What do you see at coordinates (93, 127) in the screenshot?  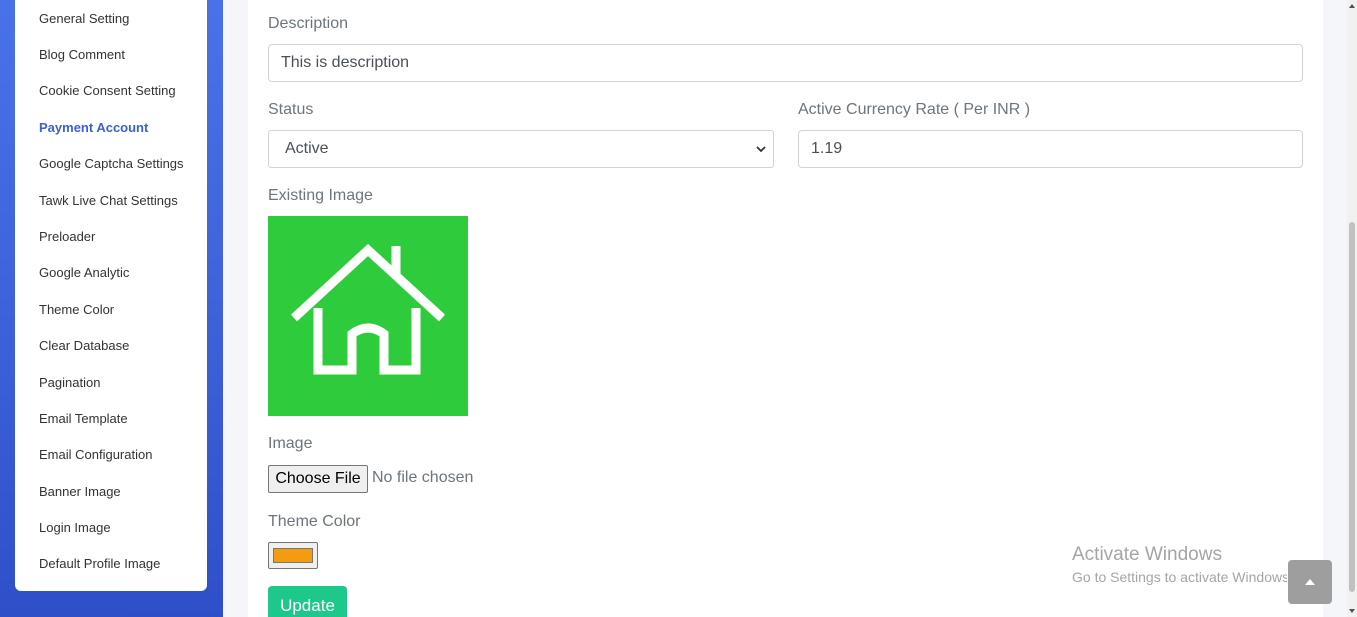 I see `sidebar-item-payment-account: Payment Account` at bounding box center [93, 127].